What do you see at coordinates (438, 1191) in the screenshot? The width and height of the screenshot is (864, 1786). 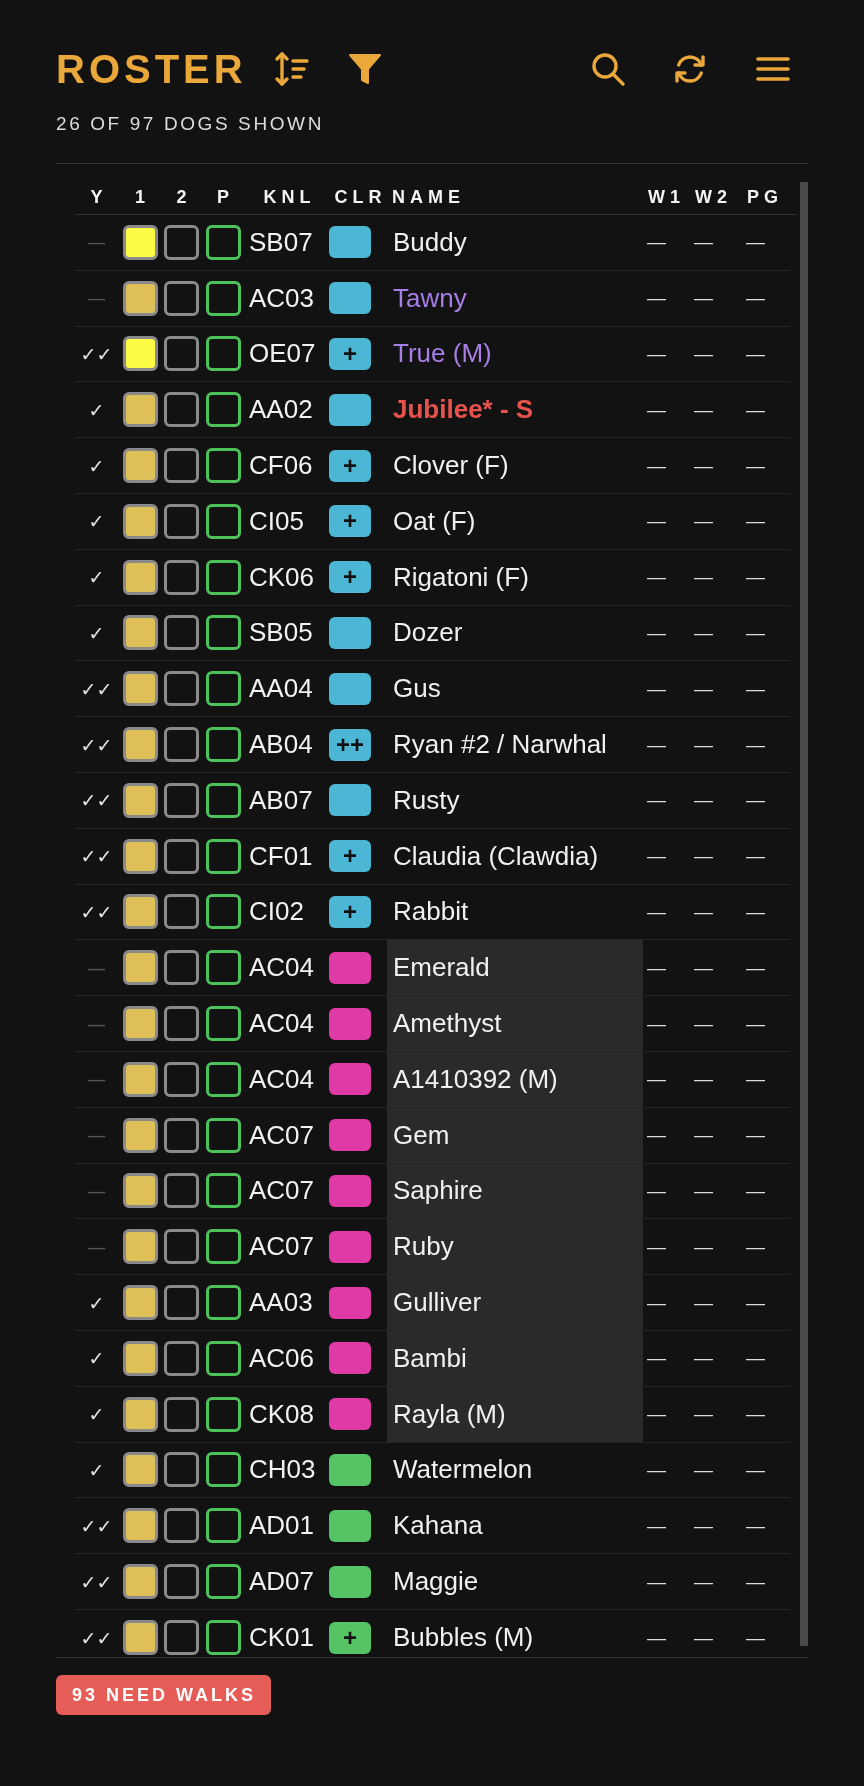 I see `dog-name: Saphire` at bounding box center [438, 1191].